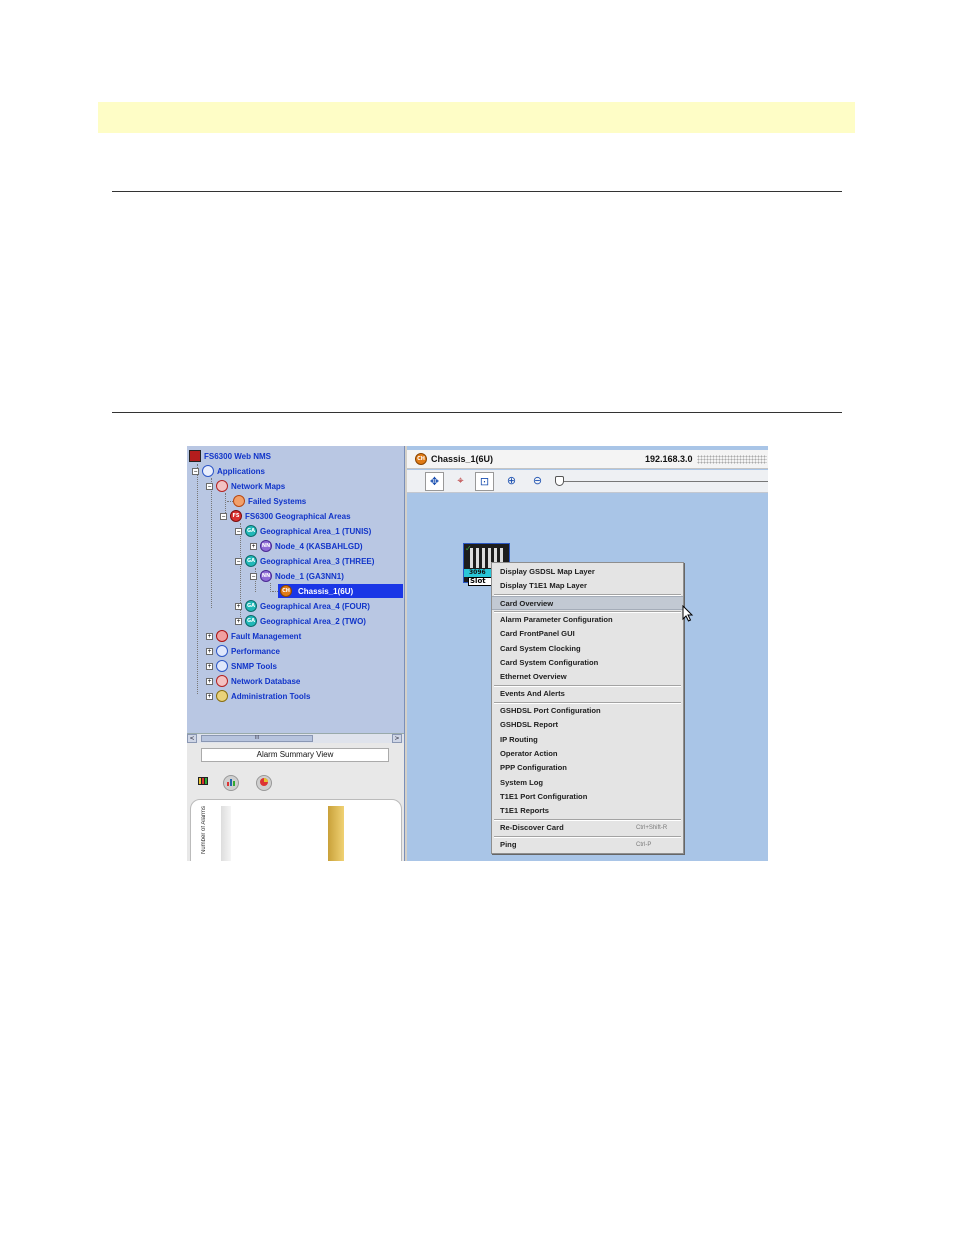  Describe the element at coordinates (295, 755) in the screenshot. I see `alarm-summary-title: Alarm Summary View` at that location.